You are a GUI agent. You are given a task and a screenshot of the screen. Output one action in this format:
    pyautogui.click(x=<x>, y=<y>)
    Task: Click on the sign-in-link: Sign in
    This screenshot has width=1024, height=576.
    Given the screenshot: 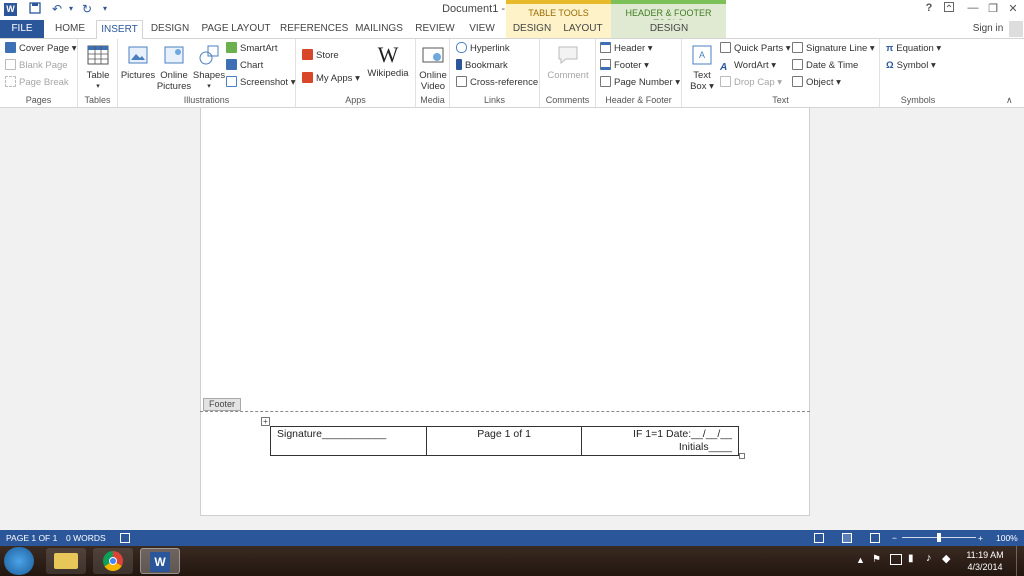 What is the action you would take?
    pyautogui.click(x=988, y=29)
    